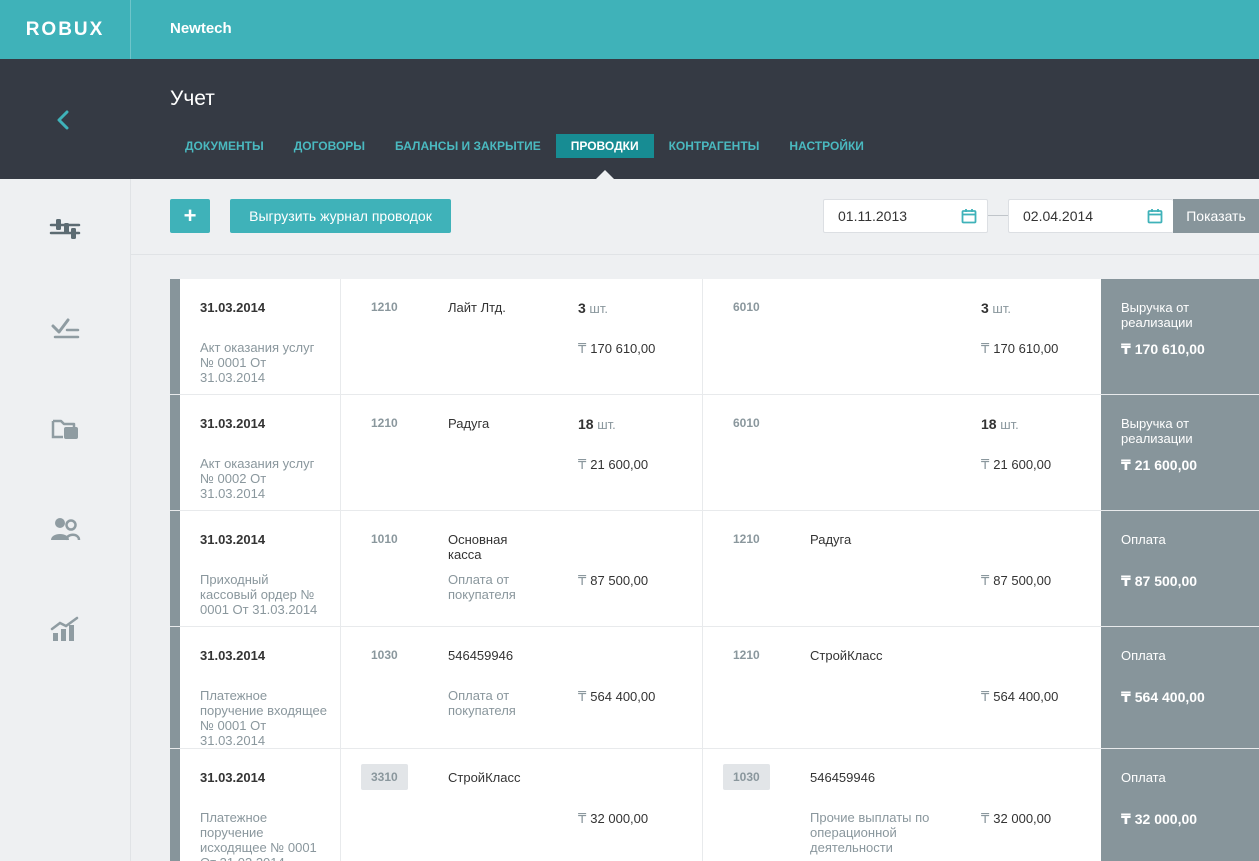 Image resolution: width=1259 pixels, height=861 pixels. I want to click on debit-party: Основная касса, so click(478, 547).